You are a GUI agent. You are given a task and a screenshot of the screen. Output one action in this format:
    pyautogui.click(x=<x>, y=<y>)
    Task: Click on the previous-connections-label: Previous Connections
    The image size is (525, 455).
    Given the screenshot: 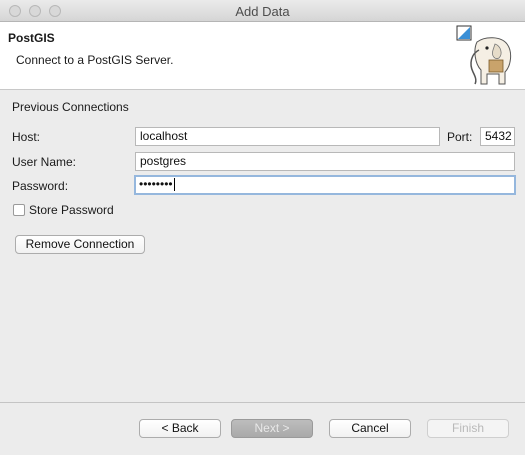 What is the action you would take?
    pyautogui.click(x=70, y=107)
    